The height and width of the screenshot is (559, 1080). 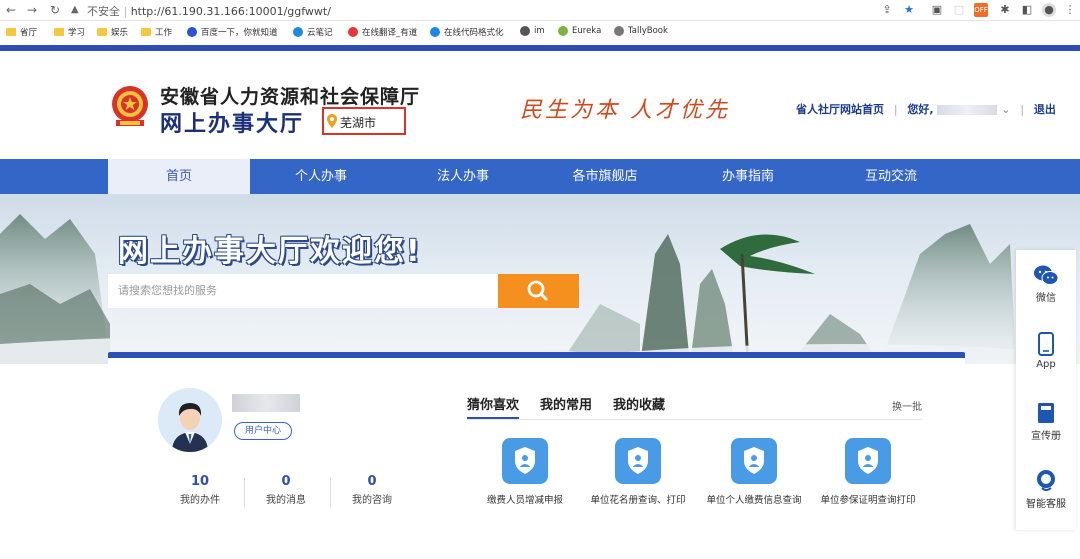 What do you see at coordinates (579, 31) in the screenshot?
I see `bookmark-item: Eureka` at bounding box center [579, 31].